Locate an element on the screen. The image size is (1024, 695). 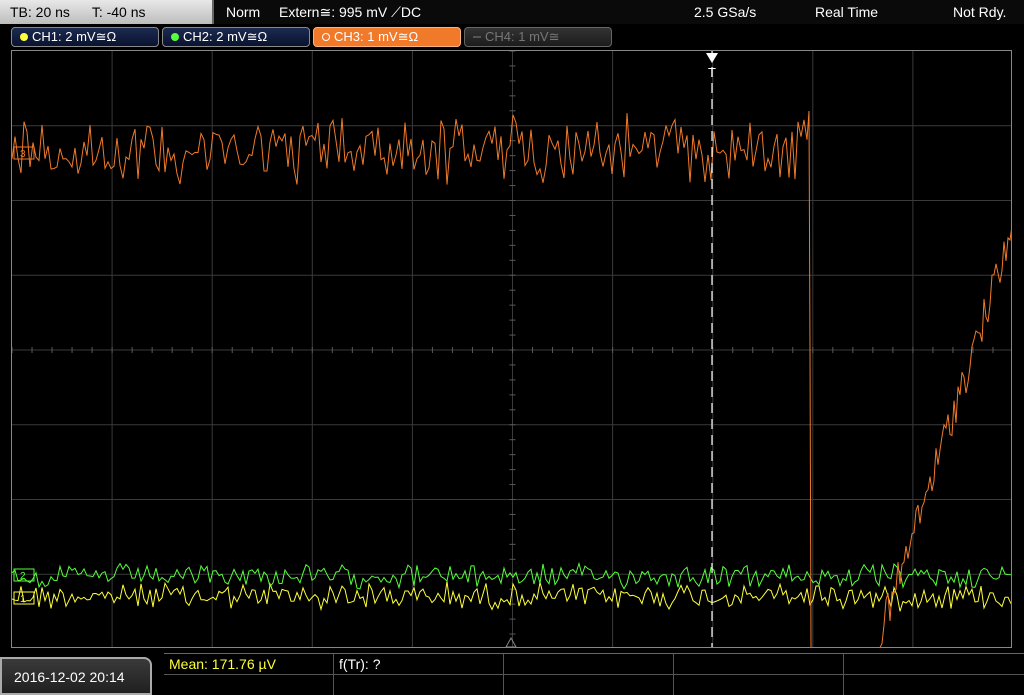
channel-1-indicator-icon is located at coordinates (24, 37).